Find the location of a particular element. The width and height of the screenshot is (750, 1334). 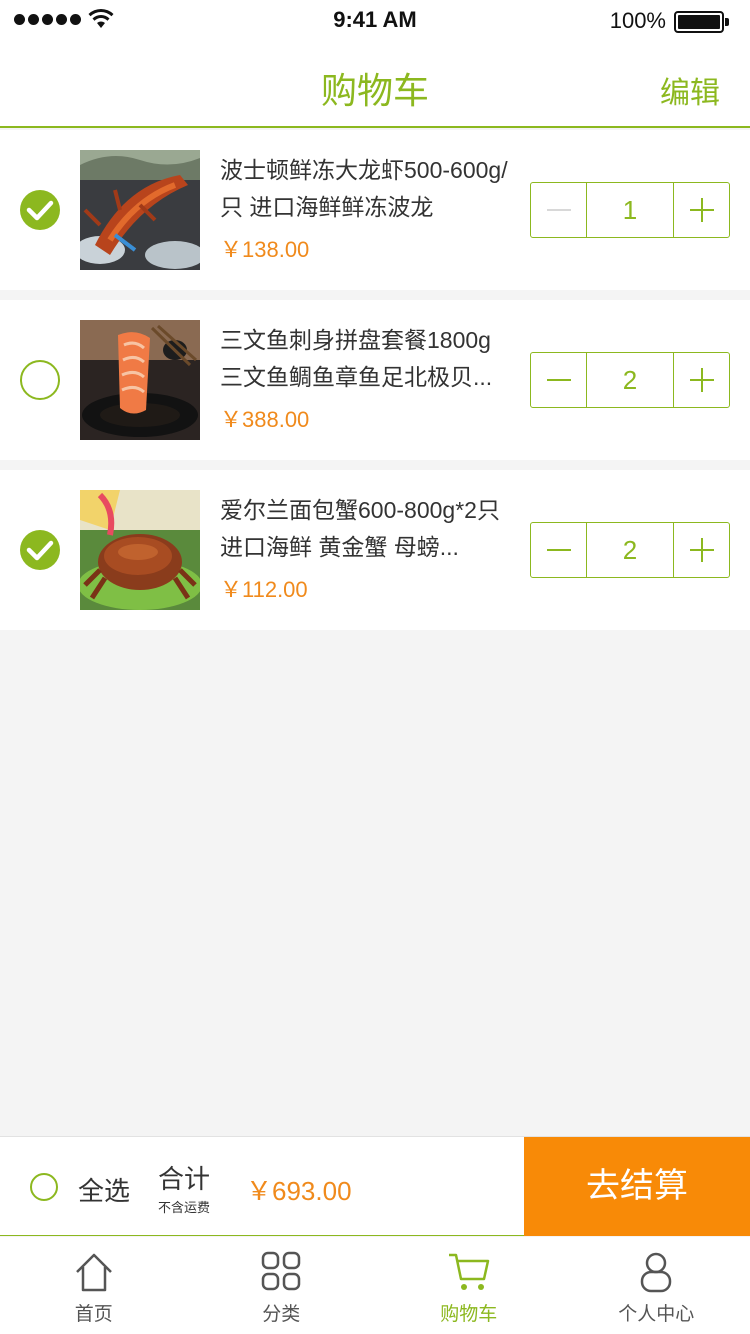

item-price: ￥112.00 is located at coordinates (264, 589).